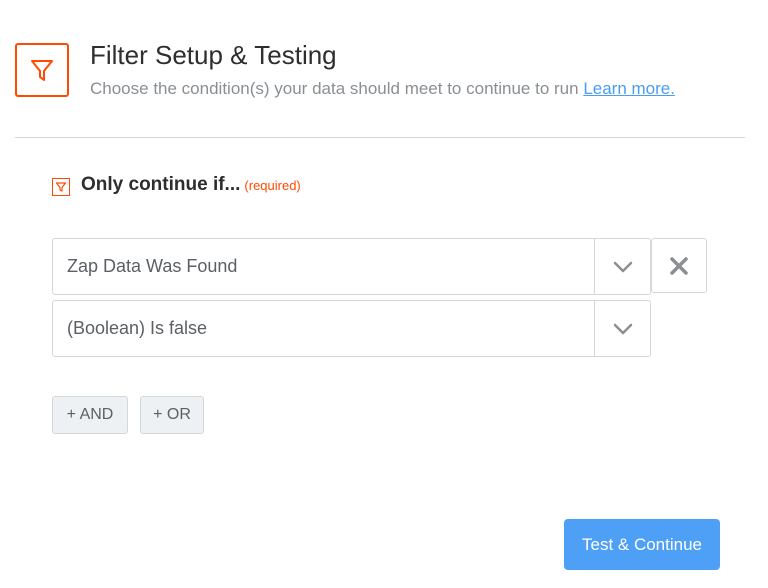  What do you see at coordinates (90, 415) in the screenshot?
I see `add-and-button: + AND` at bounding box center [90, 415].